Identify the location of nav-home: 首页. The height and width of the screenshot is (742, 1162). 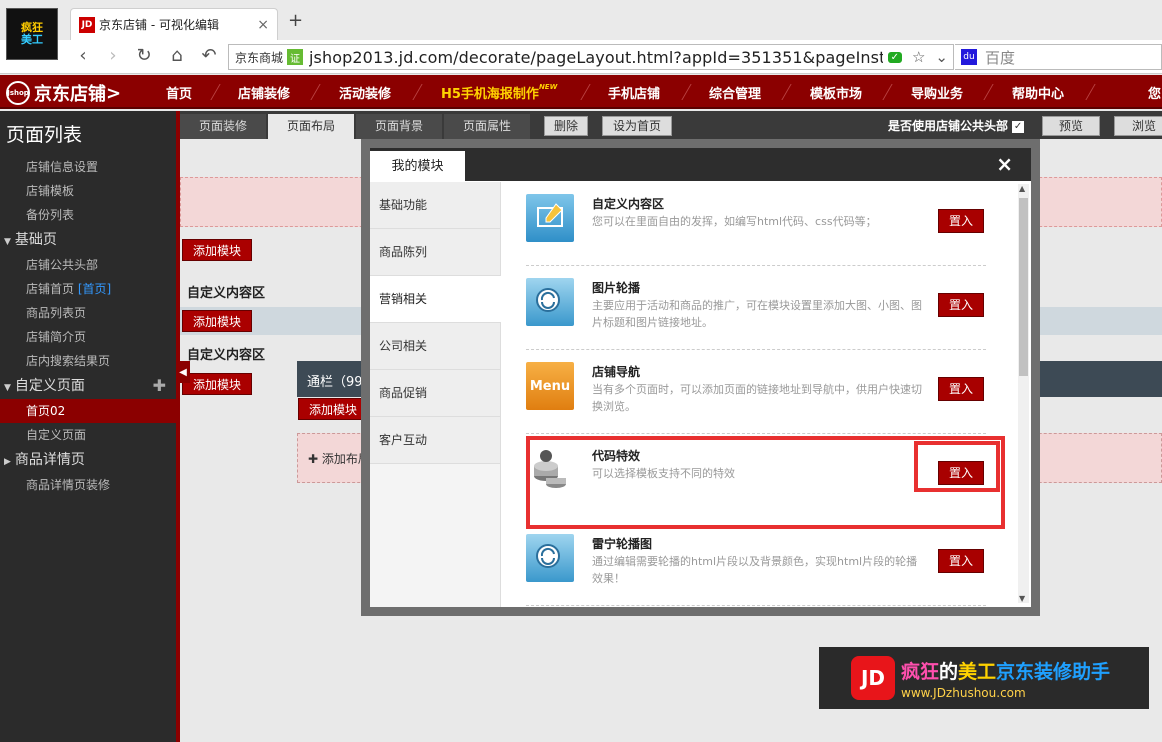
(179, 92).